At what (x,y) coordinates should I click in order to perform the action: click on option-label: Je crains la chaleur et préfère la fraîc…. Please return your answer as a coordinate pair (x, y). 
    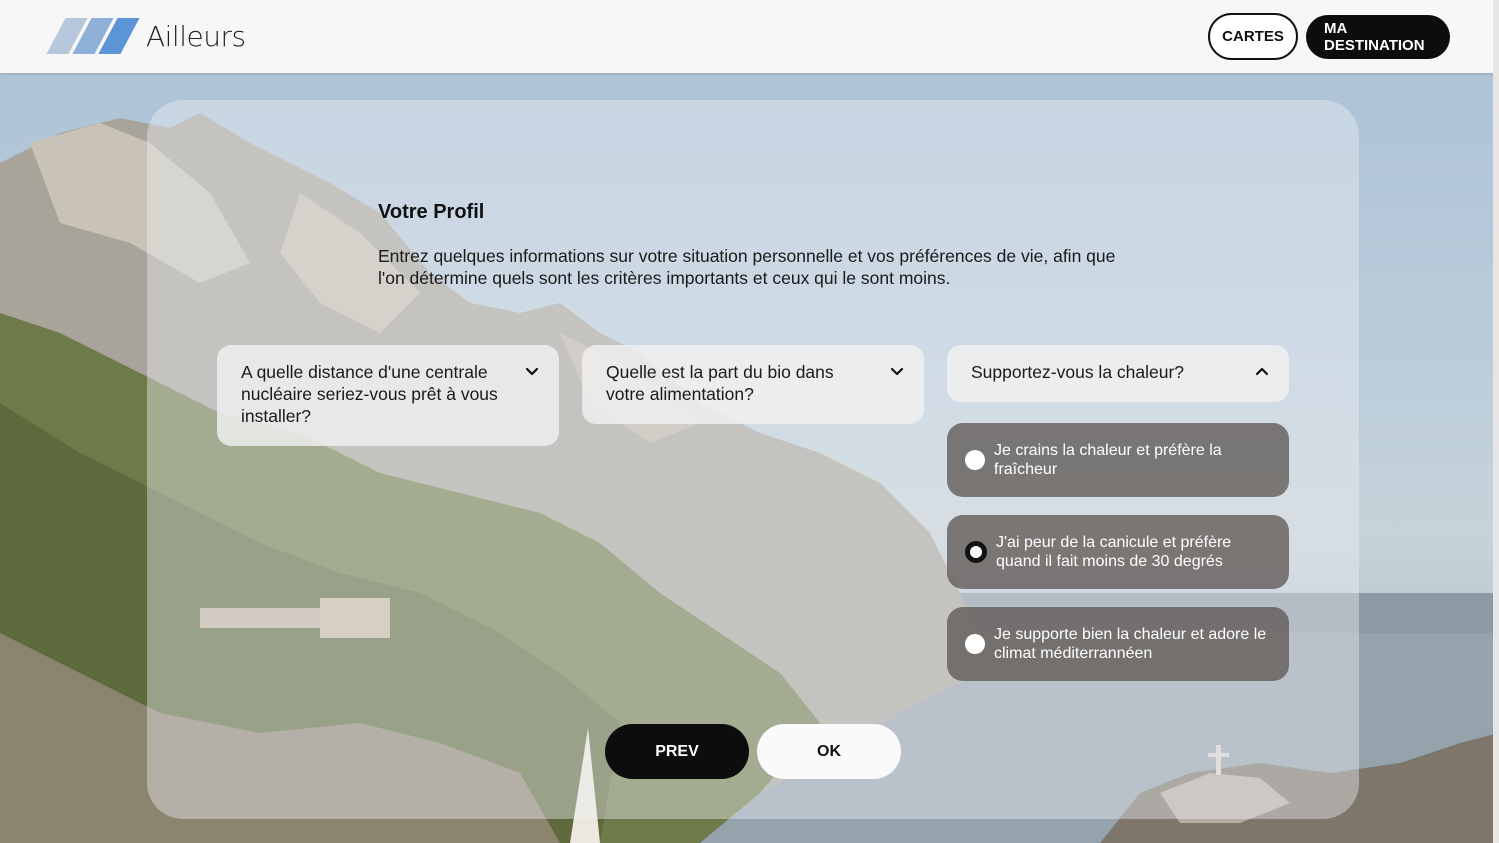
    Looking at the image, I should click on (1108, 460).